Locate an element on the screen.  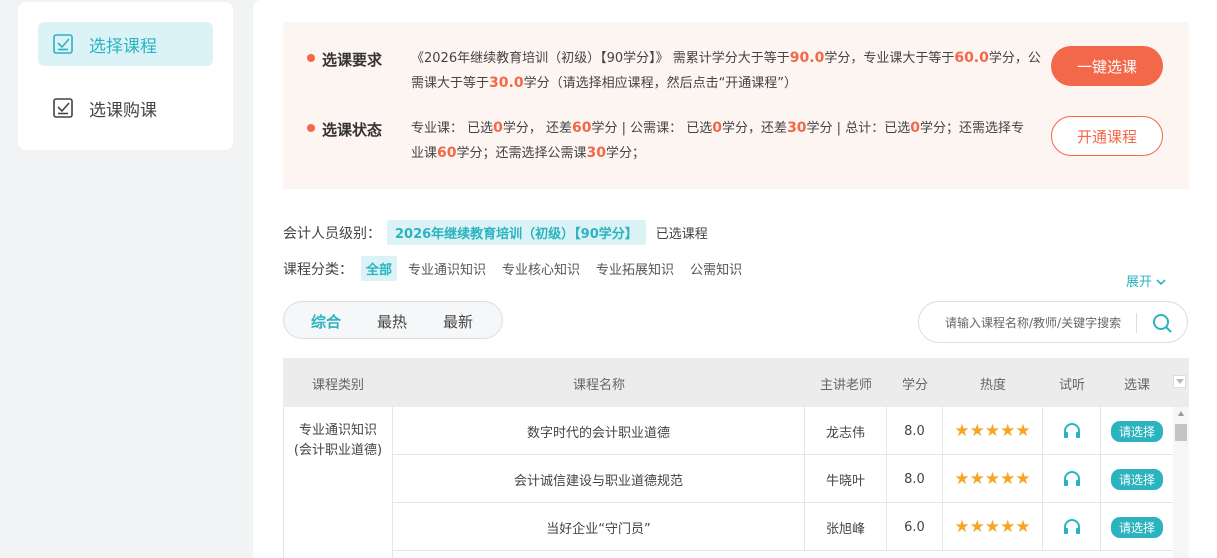
sidebar-item-select-course: 选择课程 is located at coordinates (125, 44).